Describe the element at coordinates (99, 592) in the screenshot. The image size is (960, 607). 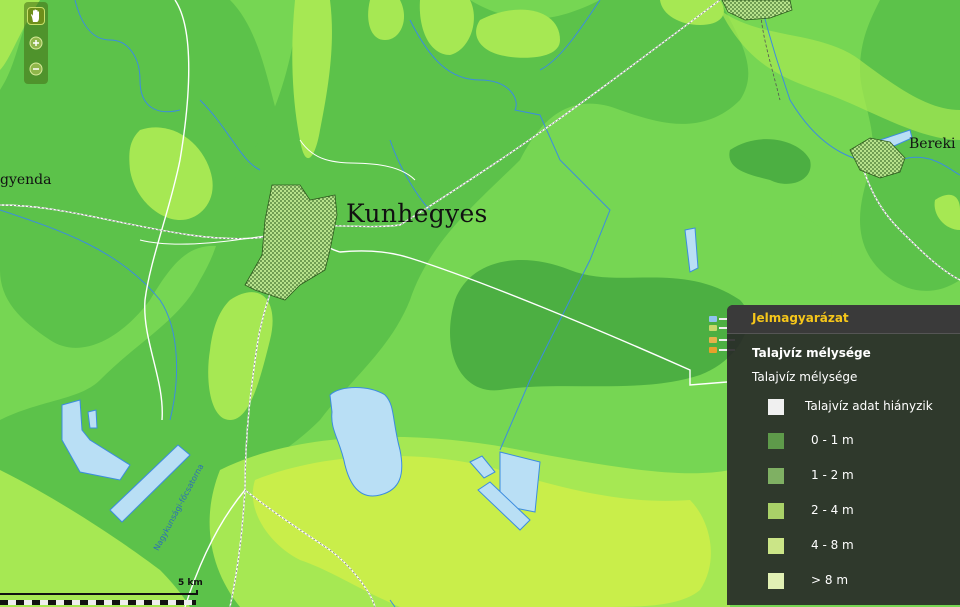
I see `scale-bar-line` at that location.